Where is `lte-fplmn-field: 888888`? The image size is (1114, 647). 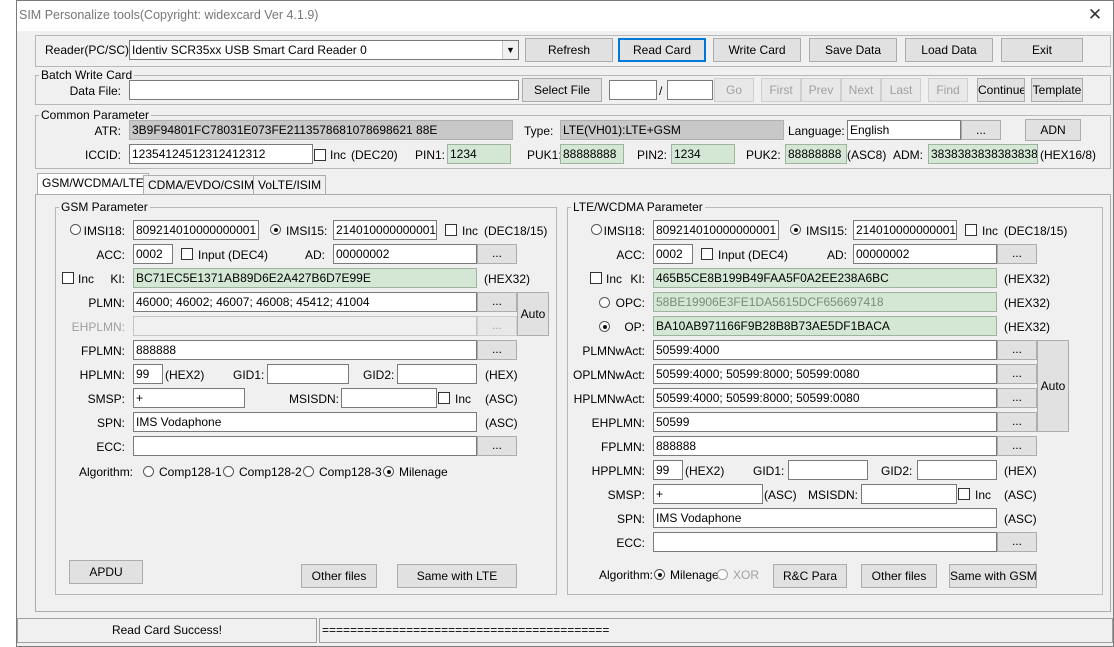 lte-fplmn-field: 888888 is located at coordinates (825, 446).